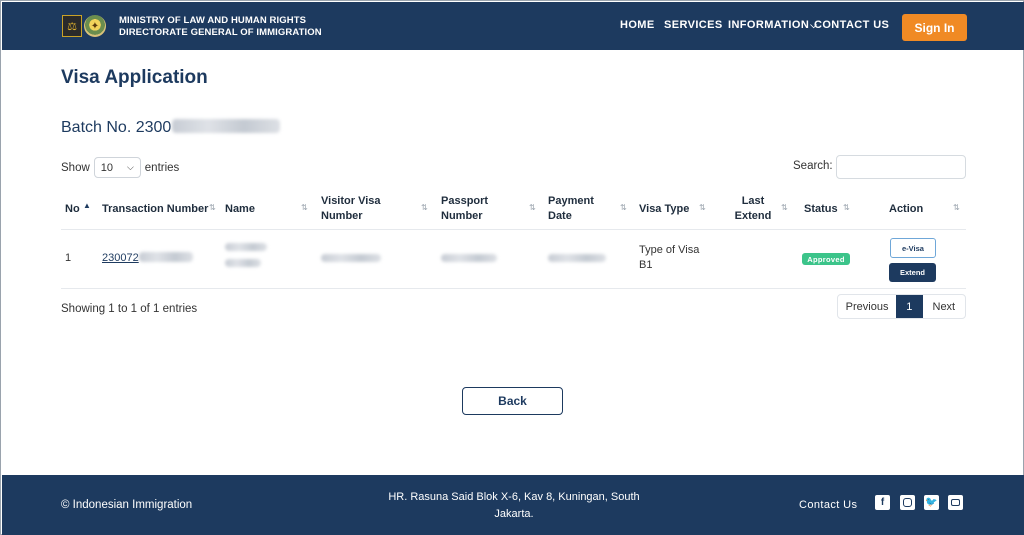 The width and height of the screenshot is (1024, 535). Describe the element at coordinates (664, 209) in the screenshot. I see `column-header-visa-type: Visa Type` at that location.